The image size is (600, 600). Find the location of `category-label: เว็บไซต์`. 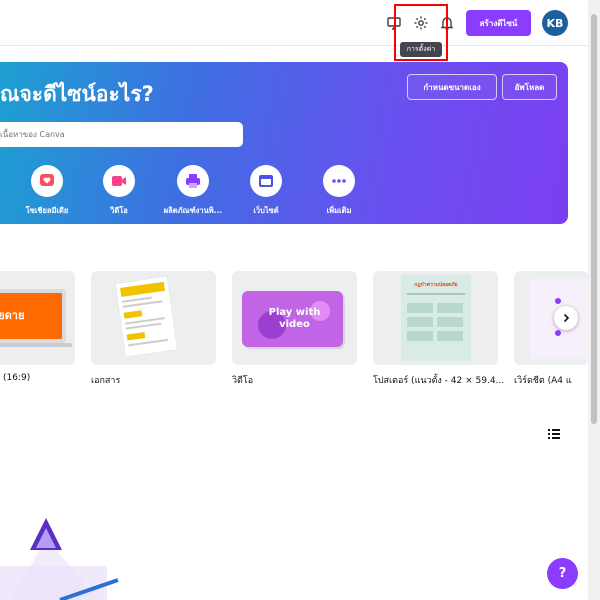

category-label: เว็บไซต์ is located at coordinates (266, 210).